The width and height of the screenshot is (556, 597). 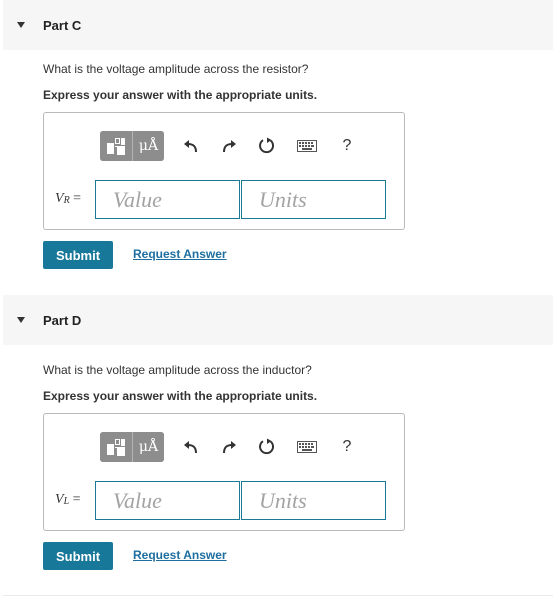 What do you see at coordinates (62, 320) in the screenshot?
I see `part-title: Part D` at bounding box center [62, 320].